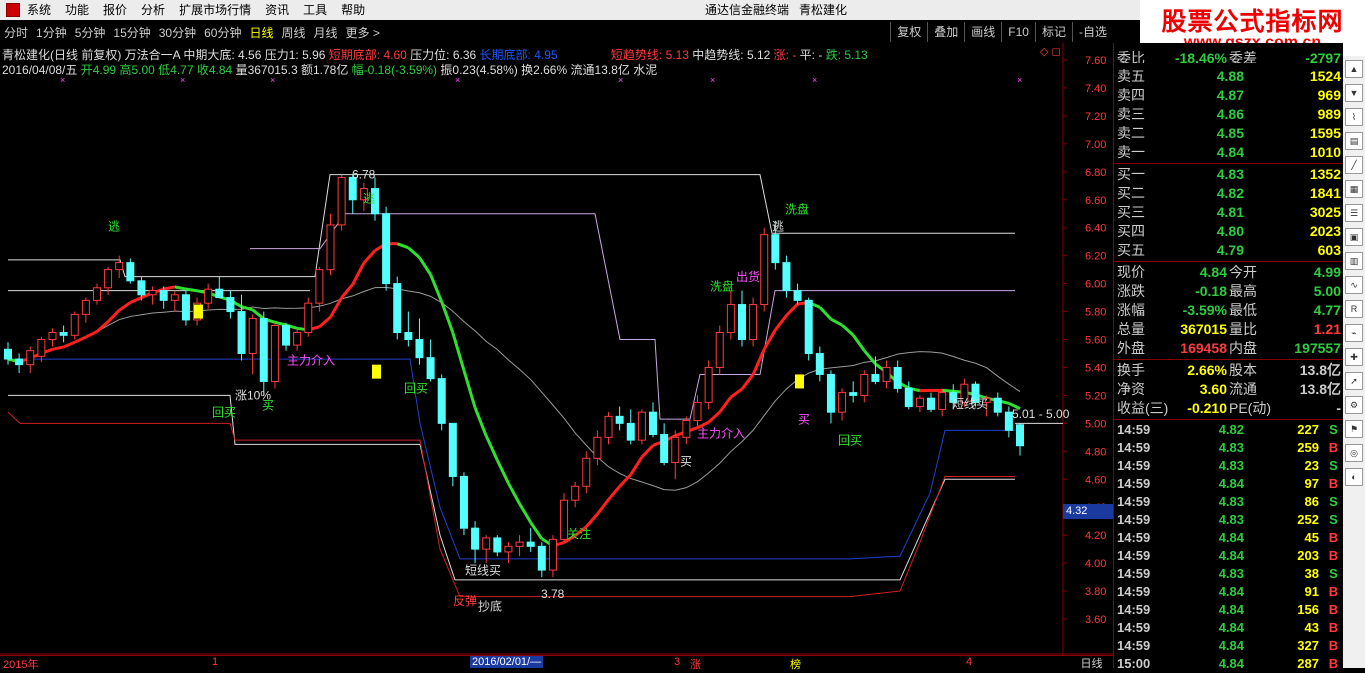 Image resolution: width=1365 pixels, height=673 pixels. I want to click on weicha-value: -2797, so click(1310, 56).